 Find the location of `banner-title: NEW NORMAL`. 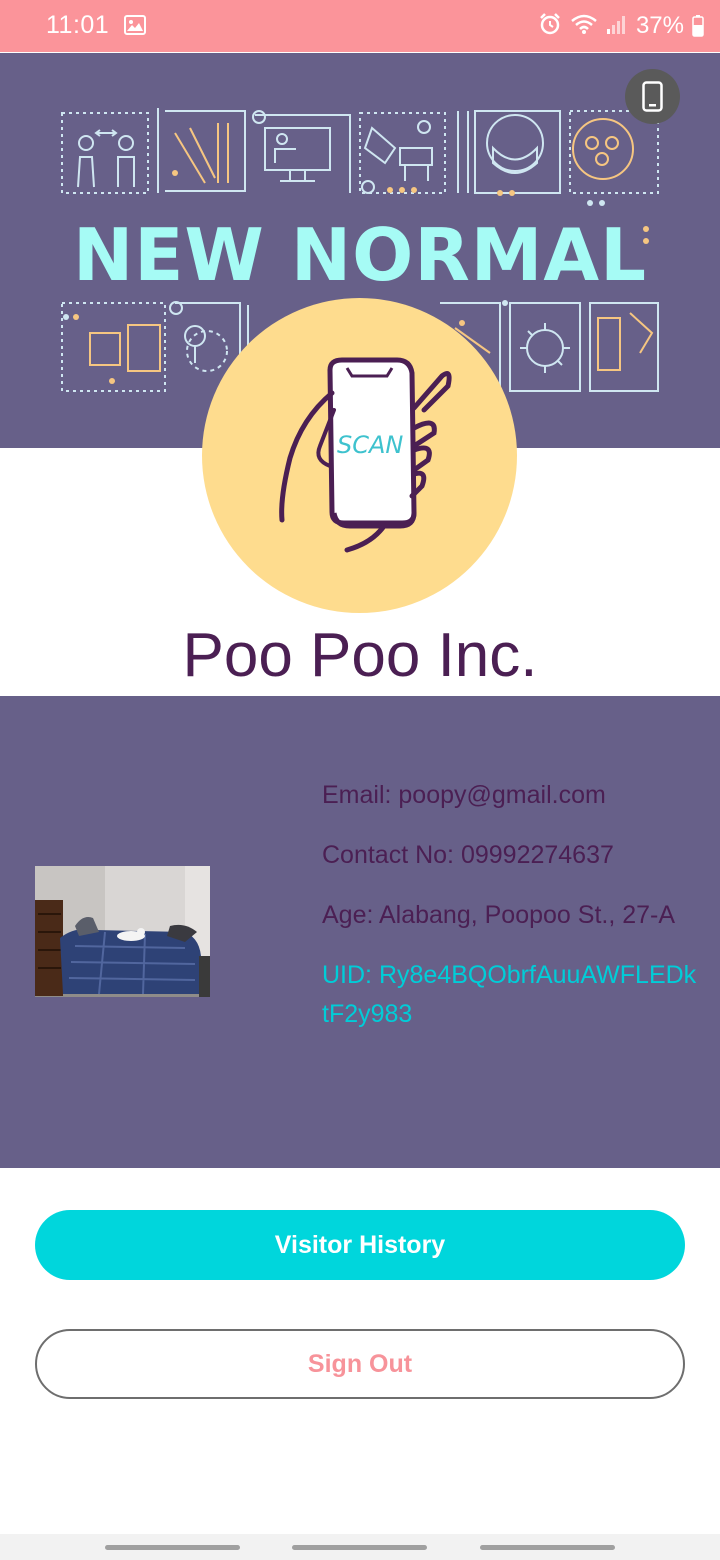

banner-title: NEW NORMAL is located at coordinates (360, 255).